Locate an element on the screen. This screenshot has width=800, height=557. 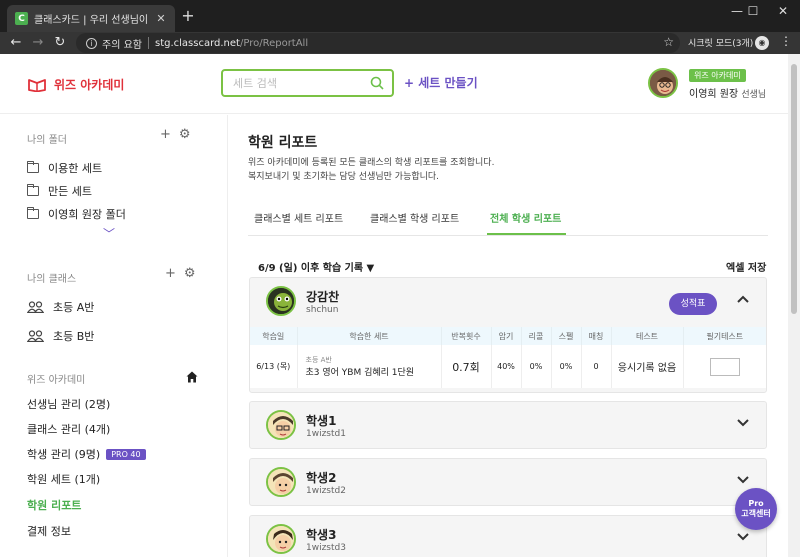
page-scrollbar is located at coordinates (794, 305).